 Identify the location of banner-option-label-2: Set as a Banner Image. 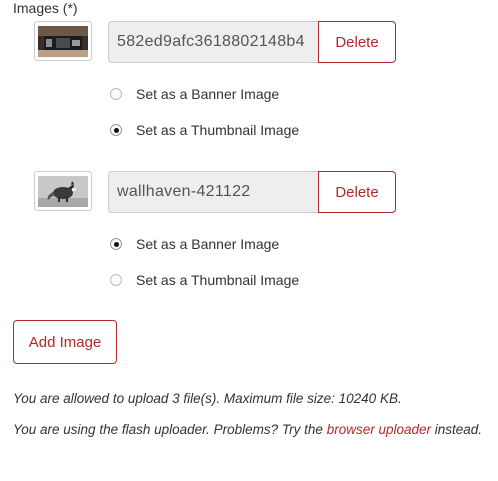
(208, 244).